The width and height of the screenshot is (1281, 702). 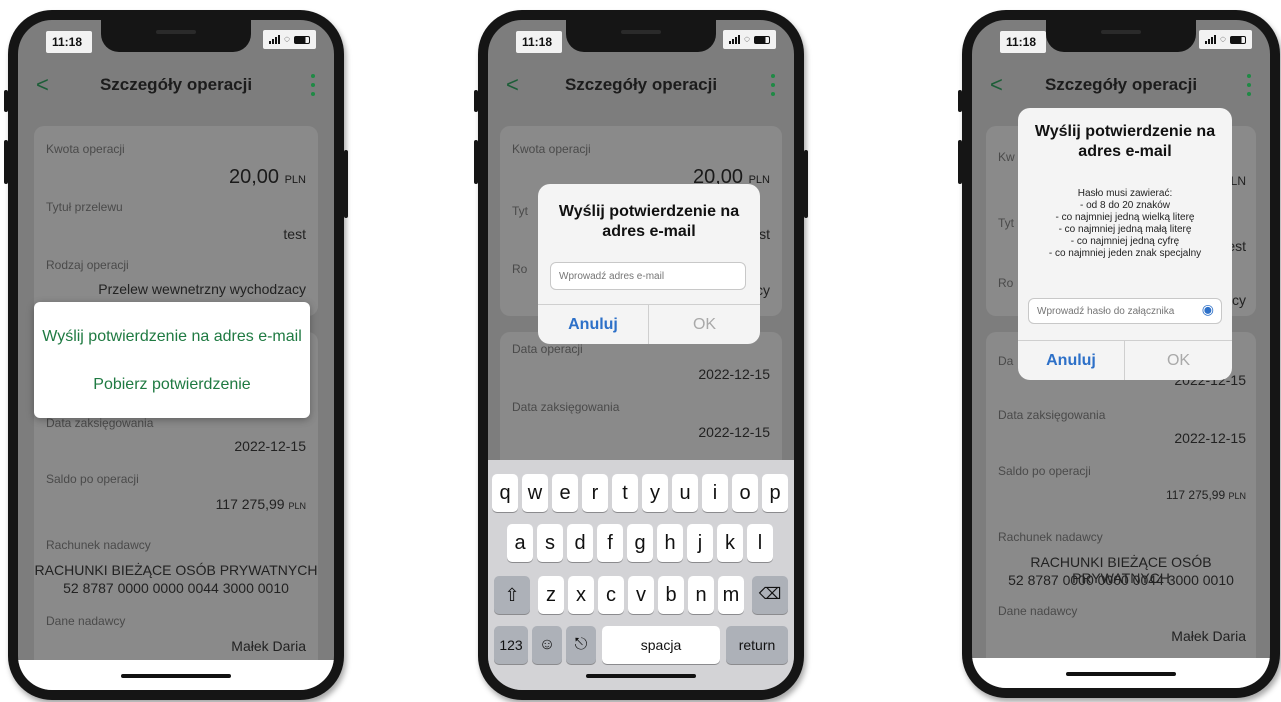 I want to click on operation-date-label: Data operacji, so click(x=547, y=349).